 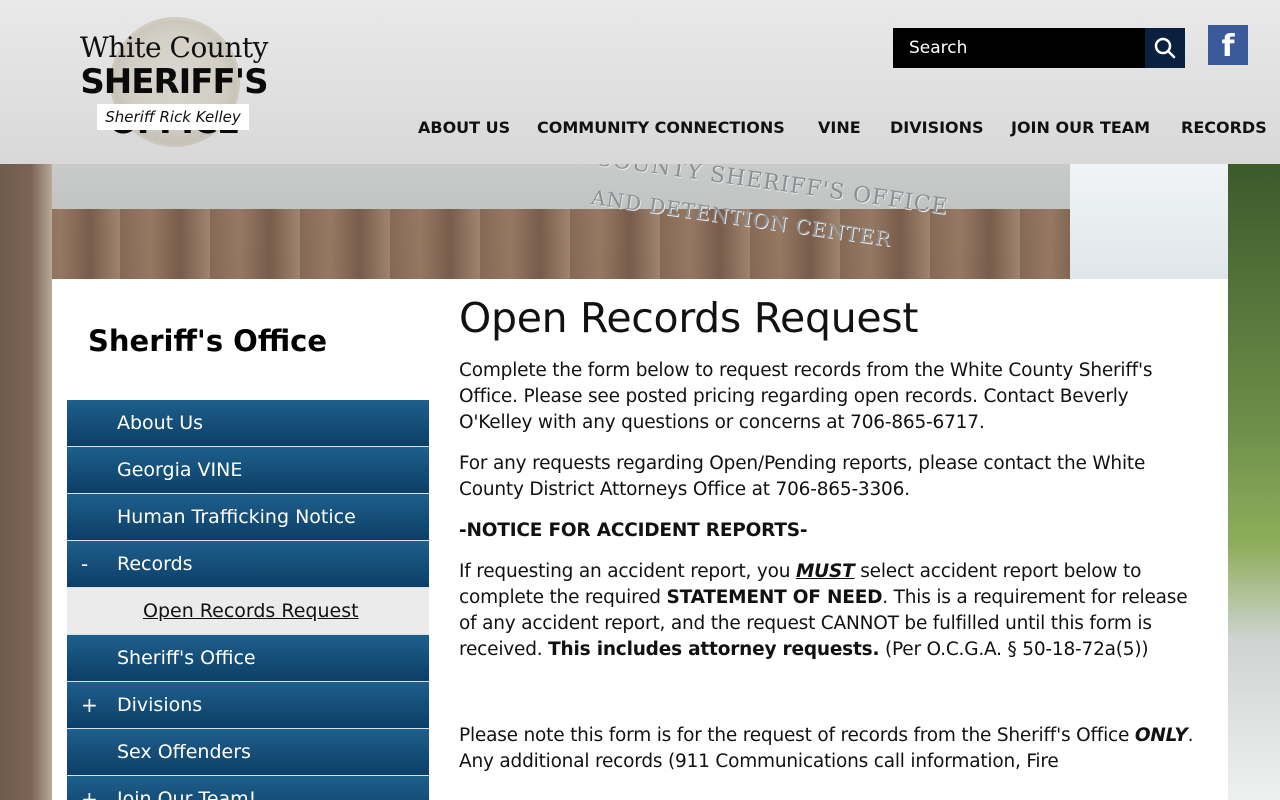 What do you see at coordinates (1161, 735) in the screenshot?
I see `only-emphasis: ONLY` at bounding box center [1161, 735].